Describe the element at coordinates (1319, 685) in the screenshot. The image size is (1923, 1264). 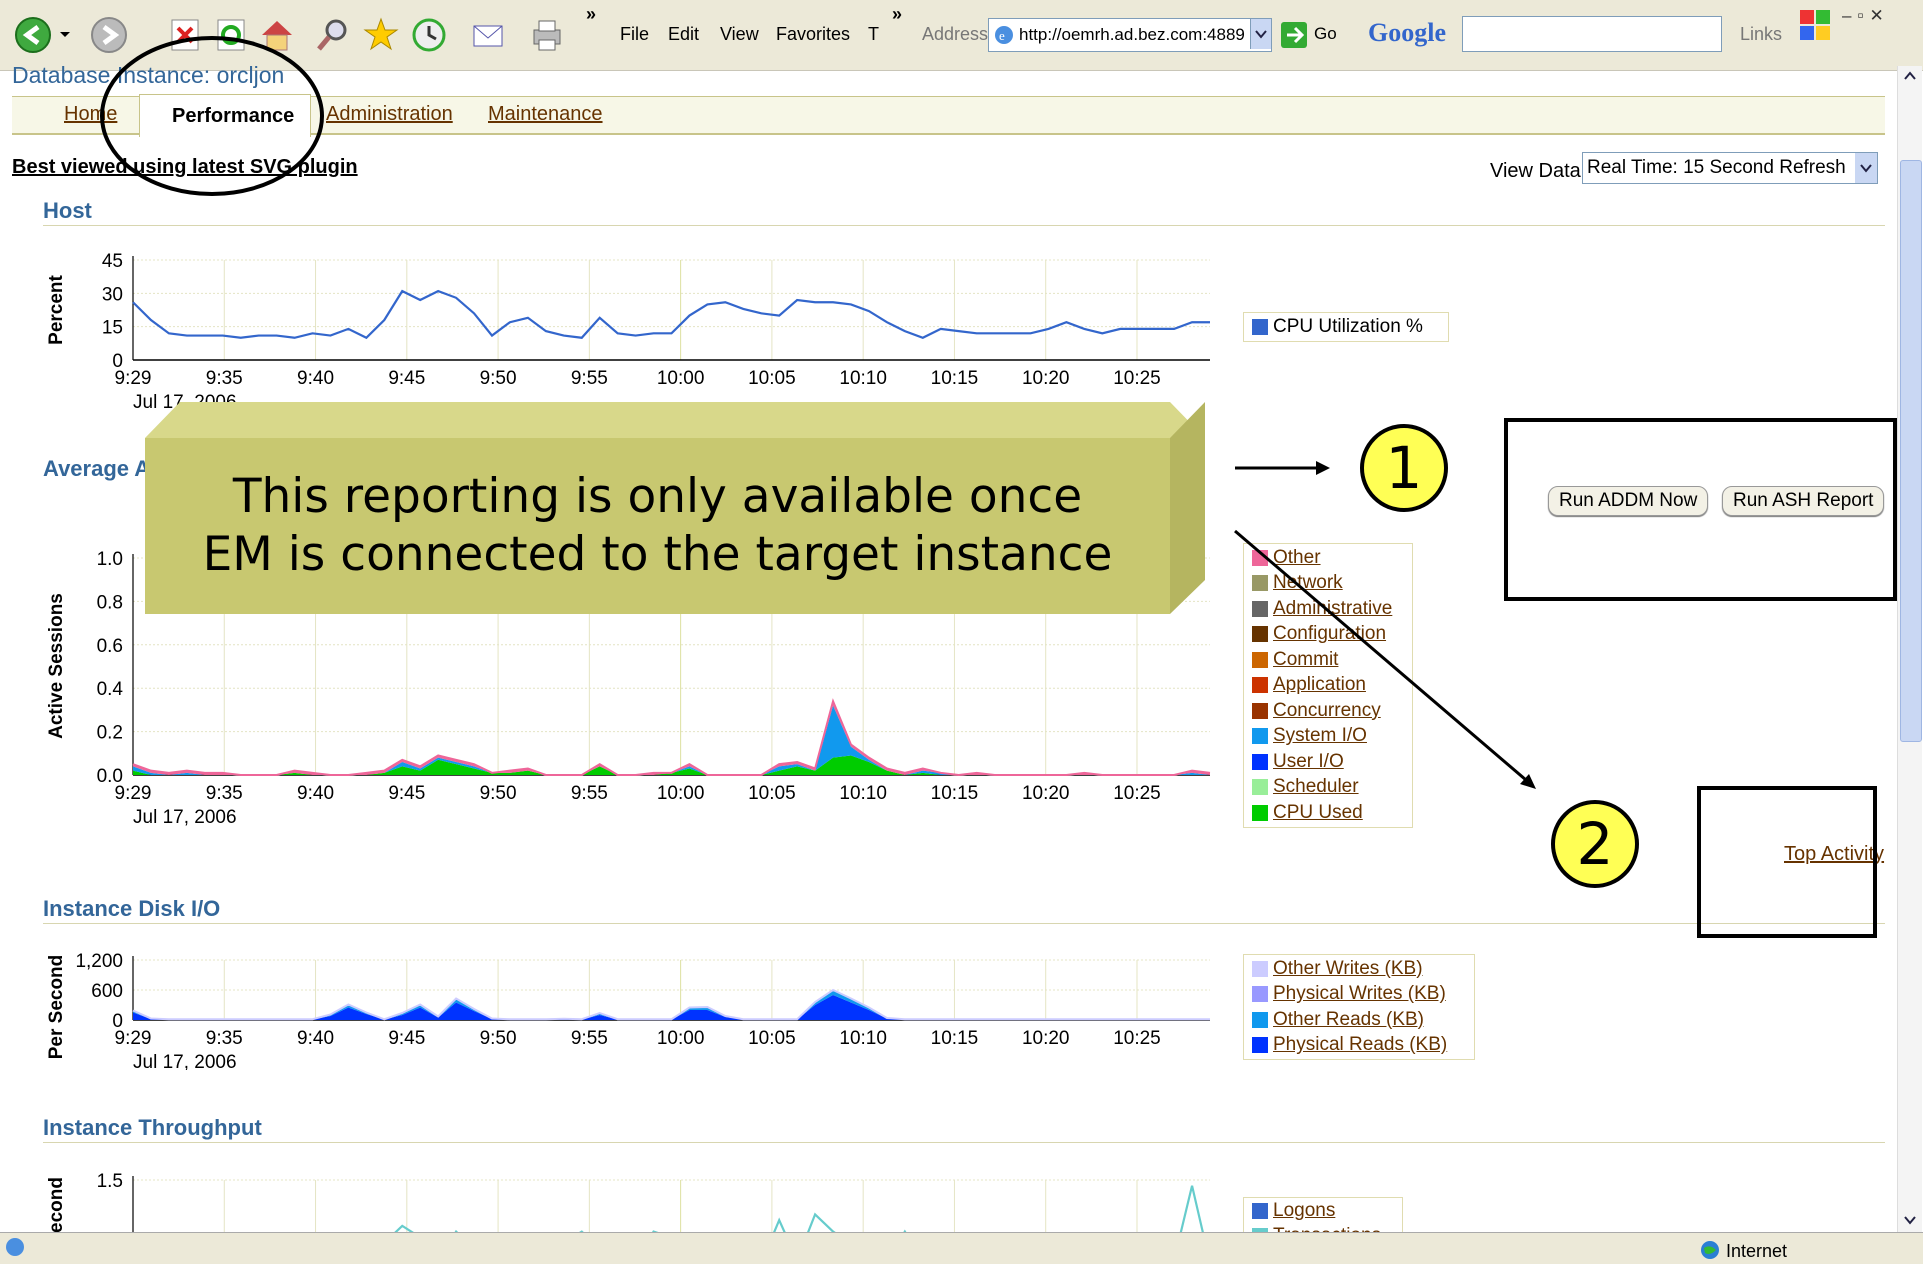
I see `legend-label: Application` at that location.